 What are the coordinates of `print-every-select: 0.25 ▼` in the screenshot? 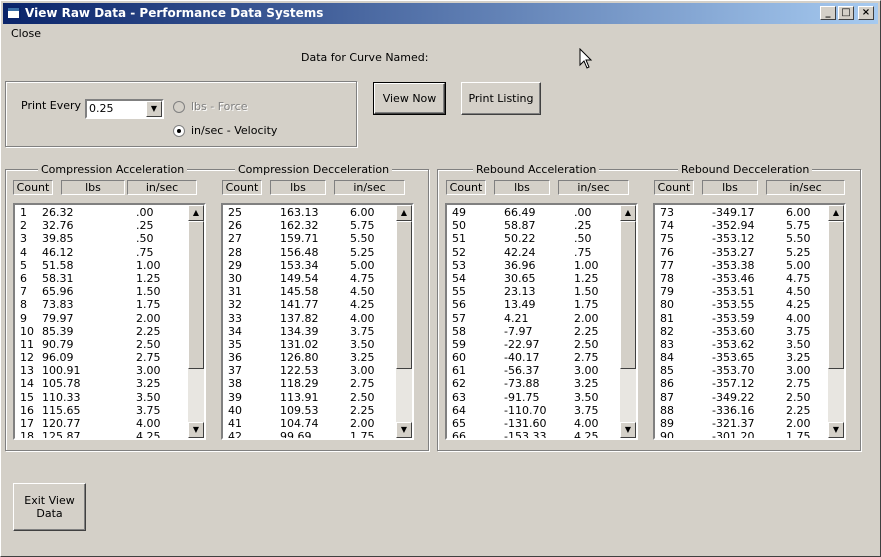 It's located at (124, 109).